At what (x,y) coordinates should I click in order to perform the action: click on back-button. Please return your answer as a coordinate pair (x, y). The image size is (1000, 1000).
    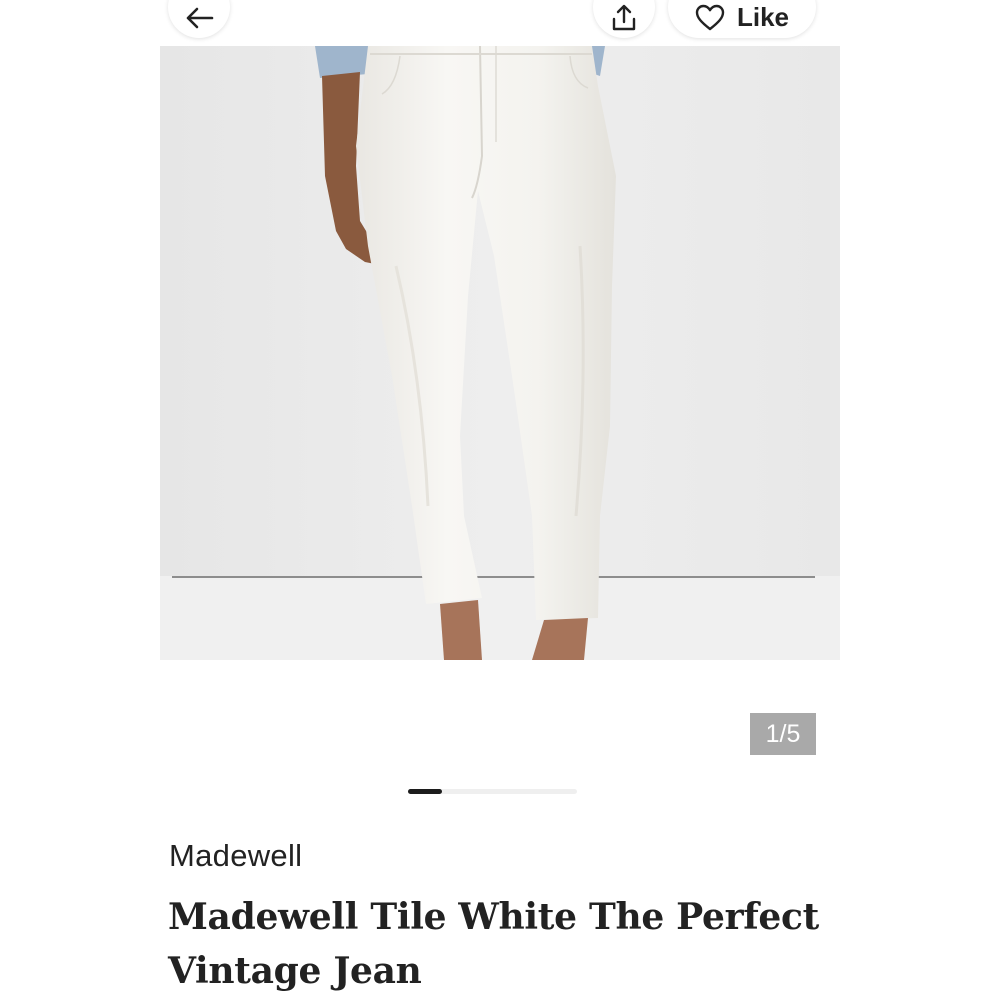
    Looking at the image, I should click on (199, 19).